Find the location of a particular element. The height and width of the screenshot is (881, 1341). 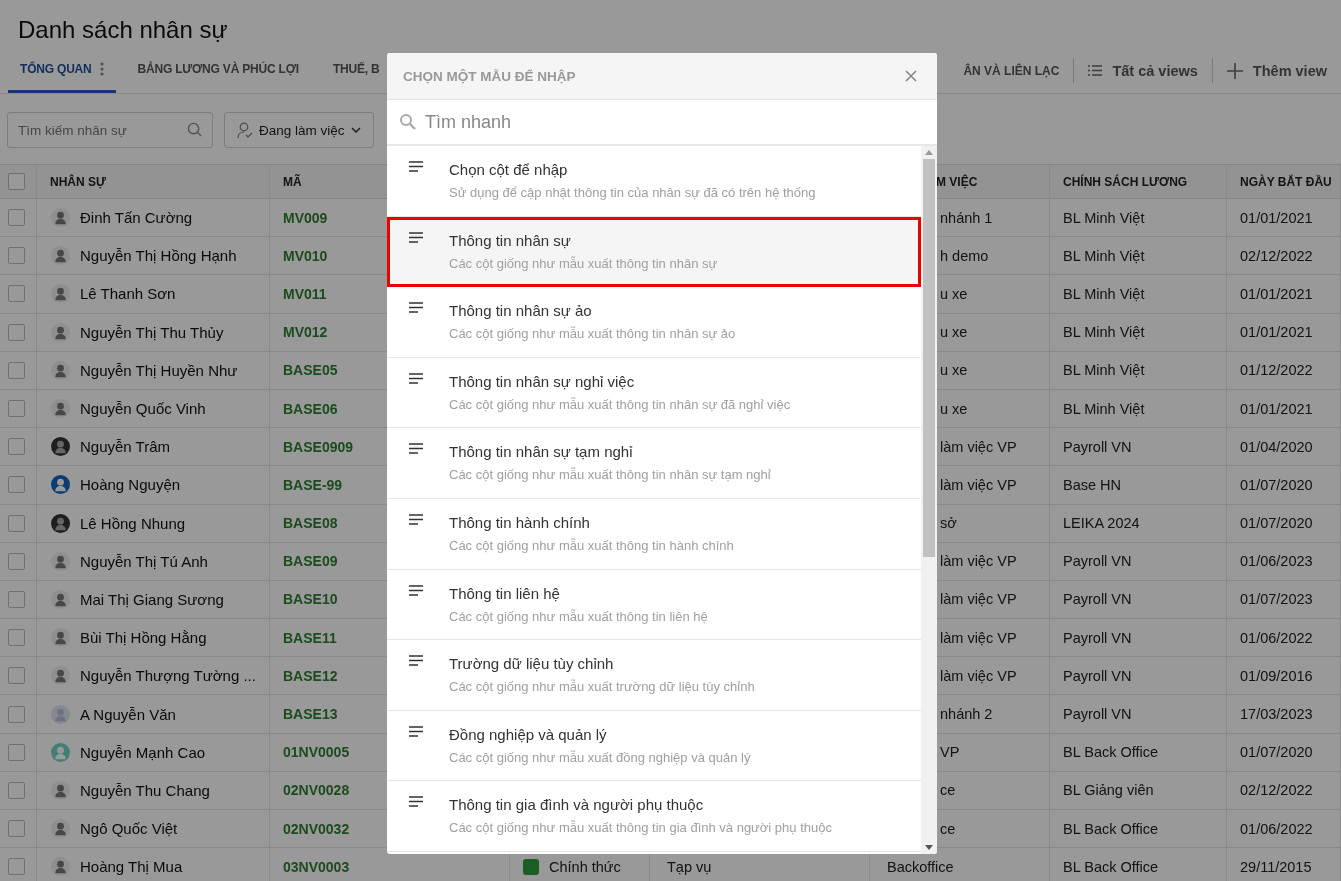

template-title: Thông tin hành chính is located at coordinates (520, 522).